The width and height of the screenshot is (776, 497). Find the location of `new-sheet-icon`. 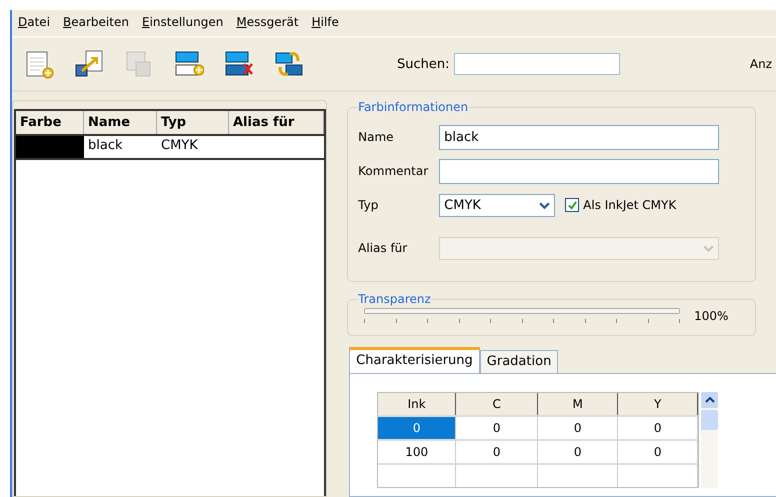

new-sheet-icon is located at coordinates (39, 64).